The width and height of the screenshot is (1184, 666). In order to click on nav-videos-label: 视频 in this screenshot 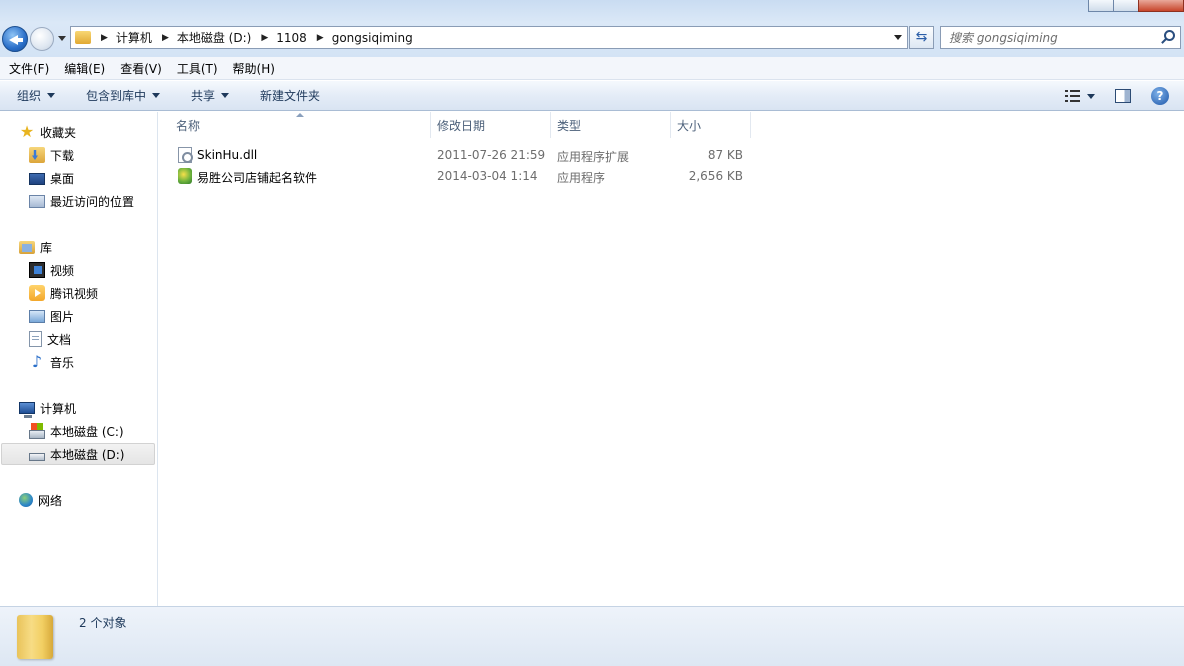, I will do `click(62, 270)`.